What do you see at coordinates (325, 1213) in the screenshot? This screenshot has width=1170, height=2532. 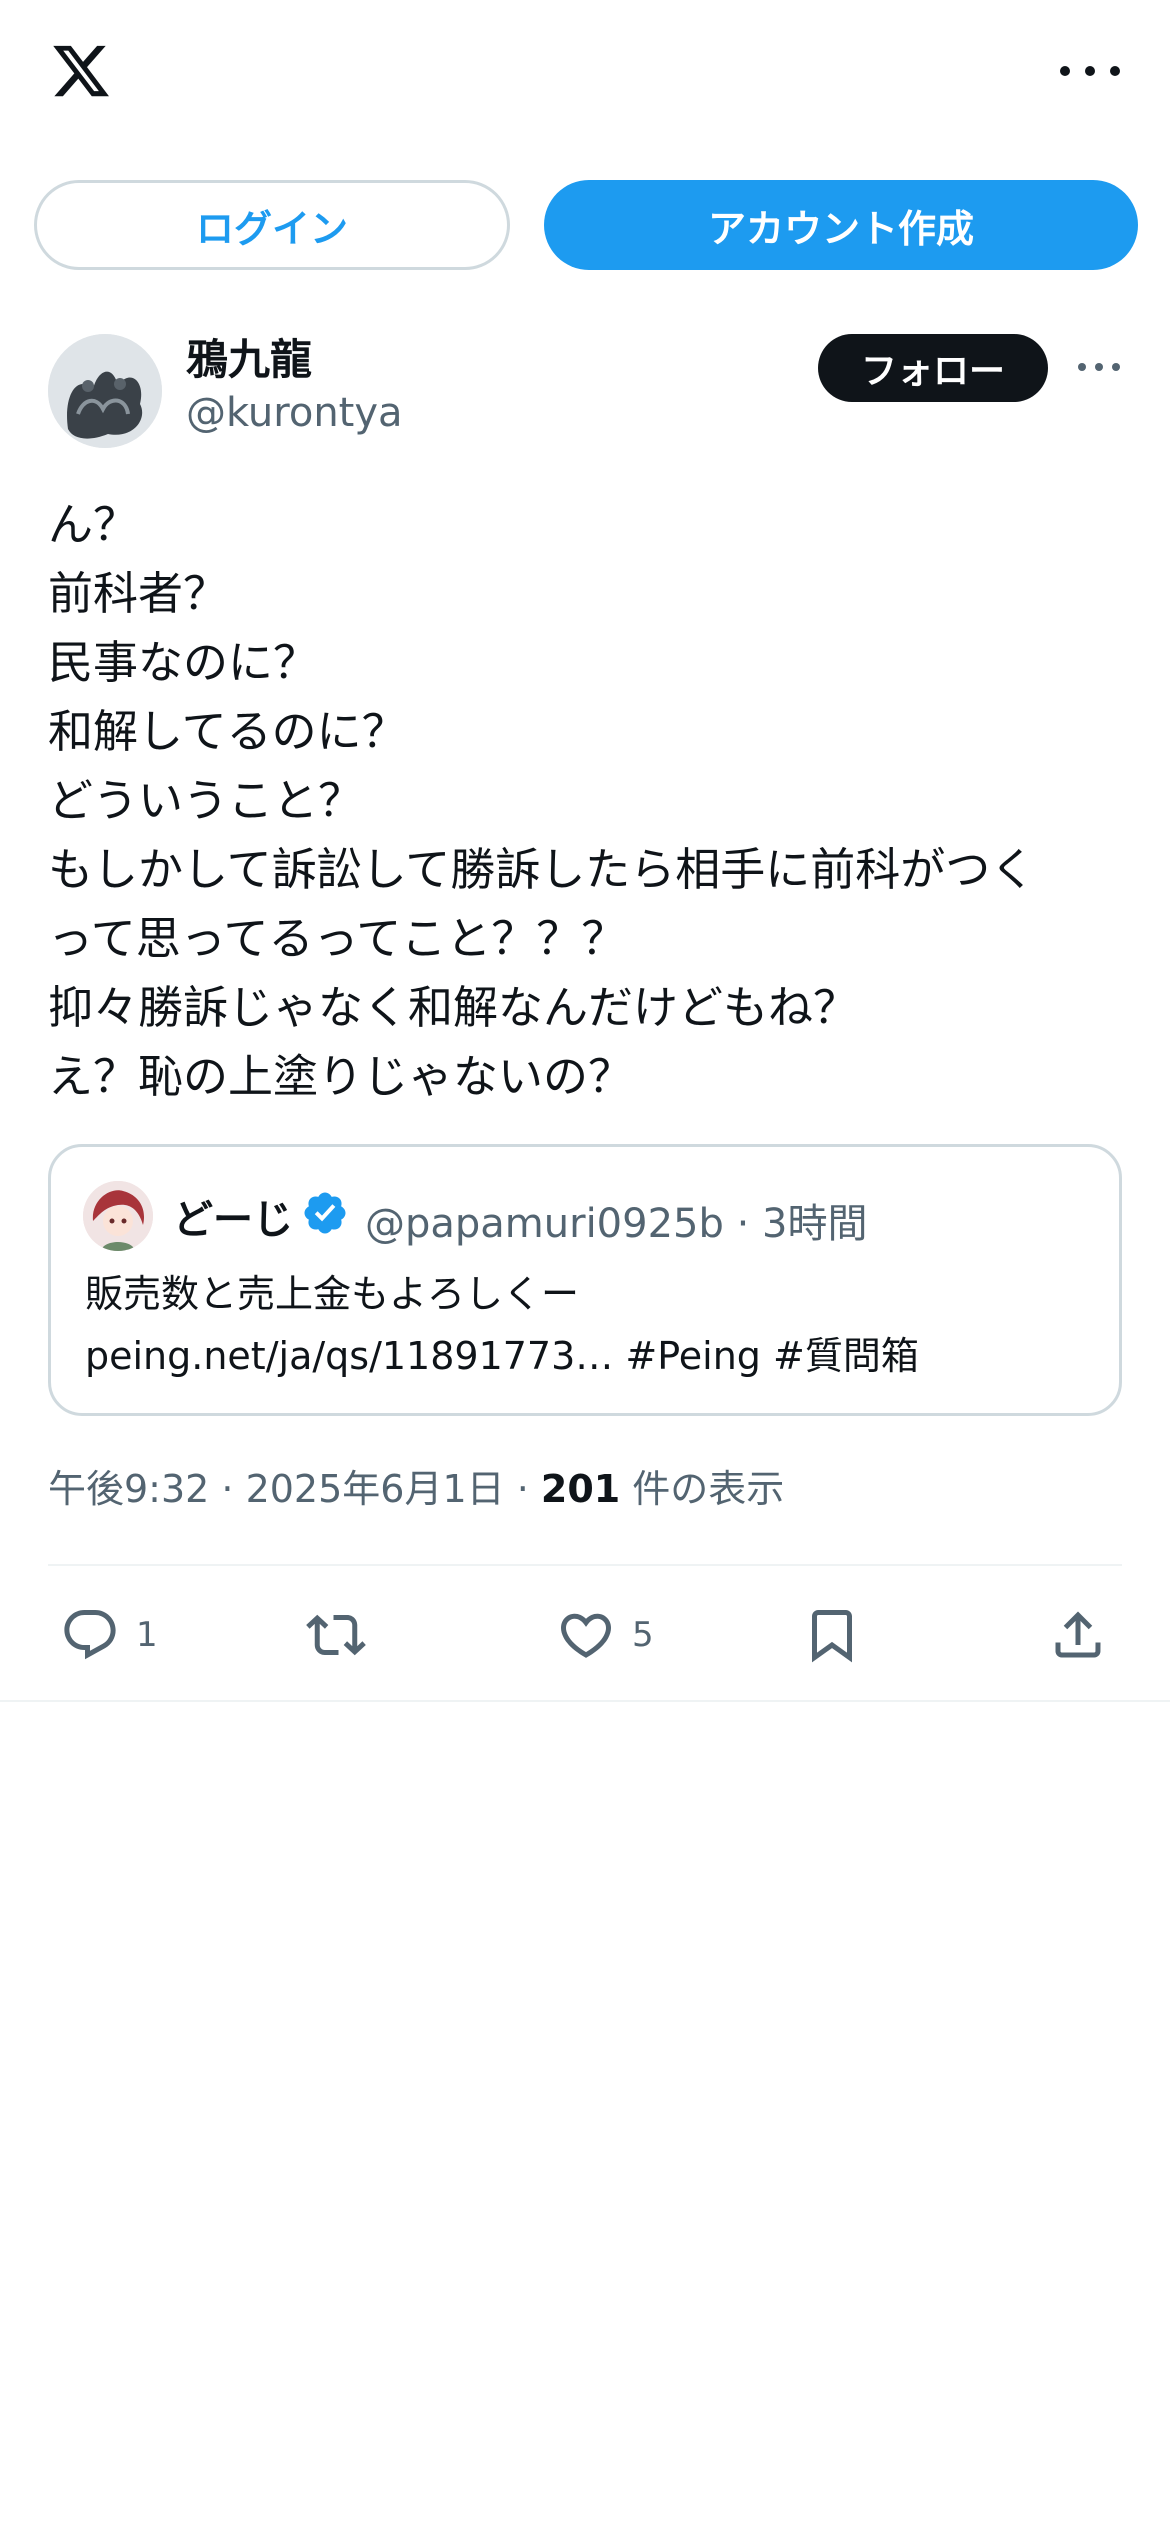 I see `verified-badge-icon` at bounding box center [325, 1213].